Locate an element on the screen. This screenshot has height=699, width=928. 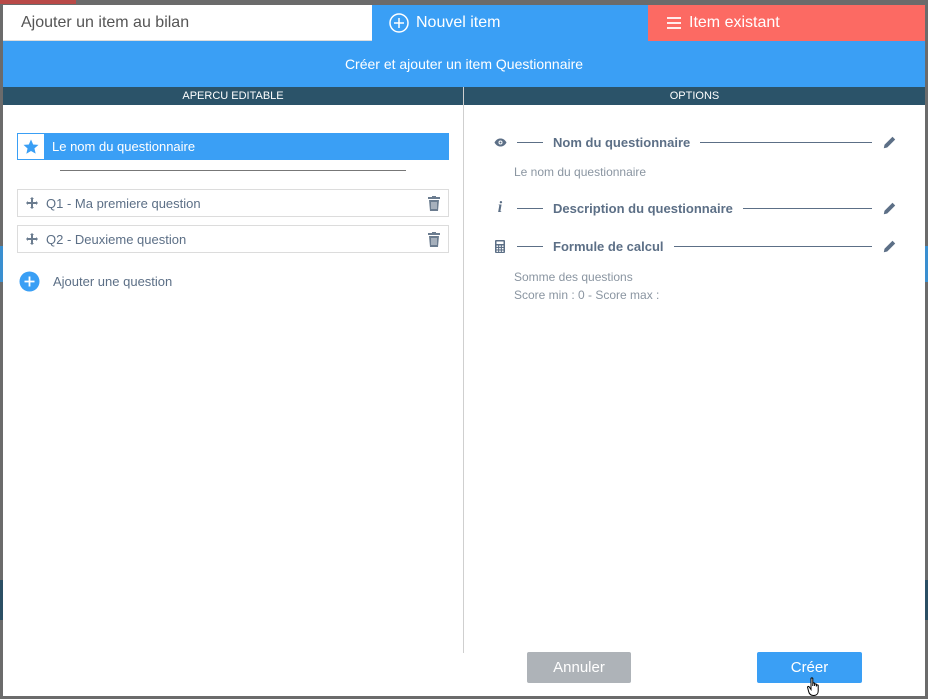
calculator-icon is located at coordinates (500, 246).